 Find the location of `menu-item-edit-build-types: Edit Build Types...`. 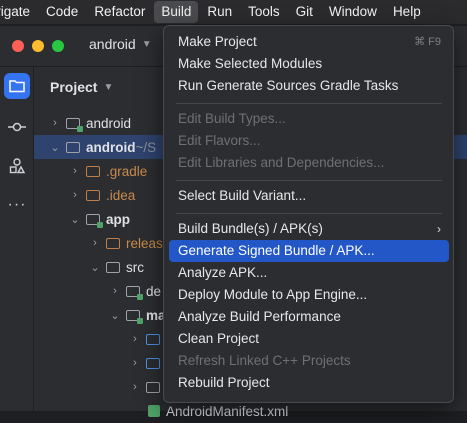

menu-item-edit-build-types: Edit Build Types... is located at coordinates (232, 118).